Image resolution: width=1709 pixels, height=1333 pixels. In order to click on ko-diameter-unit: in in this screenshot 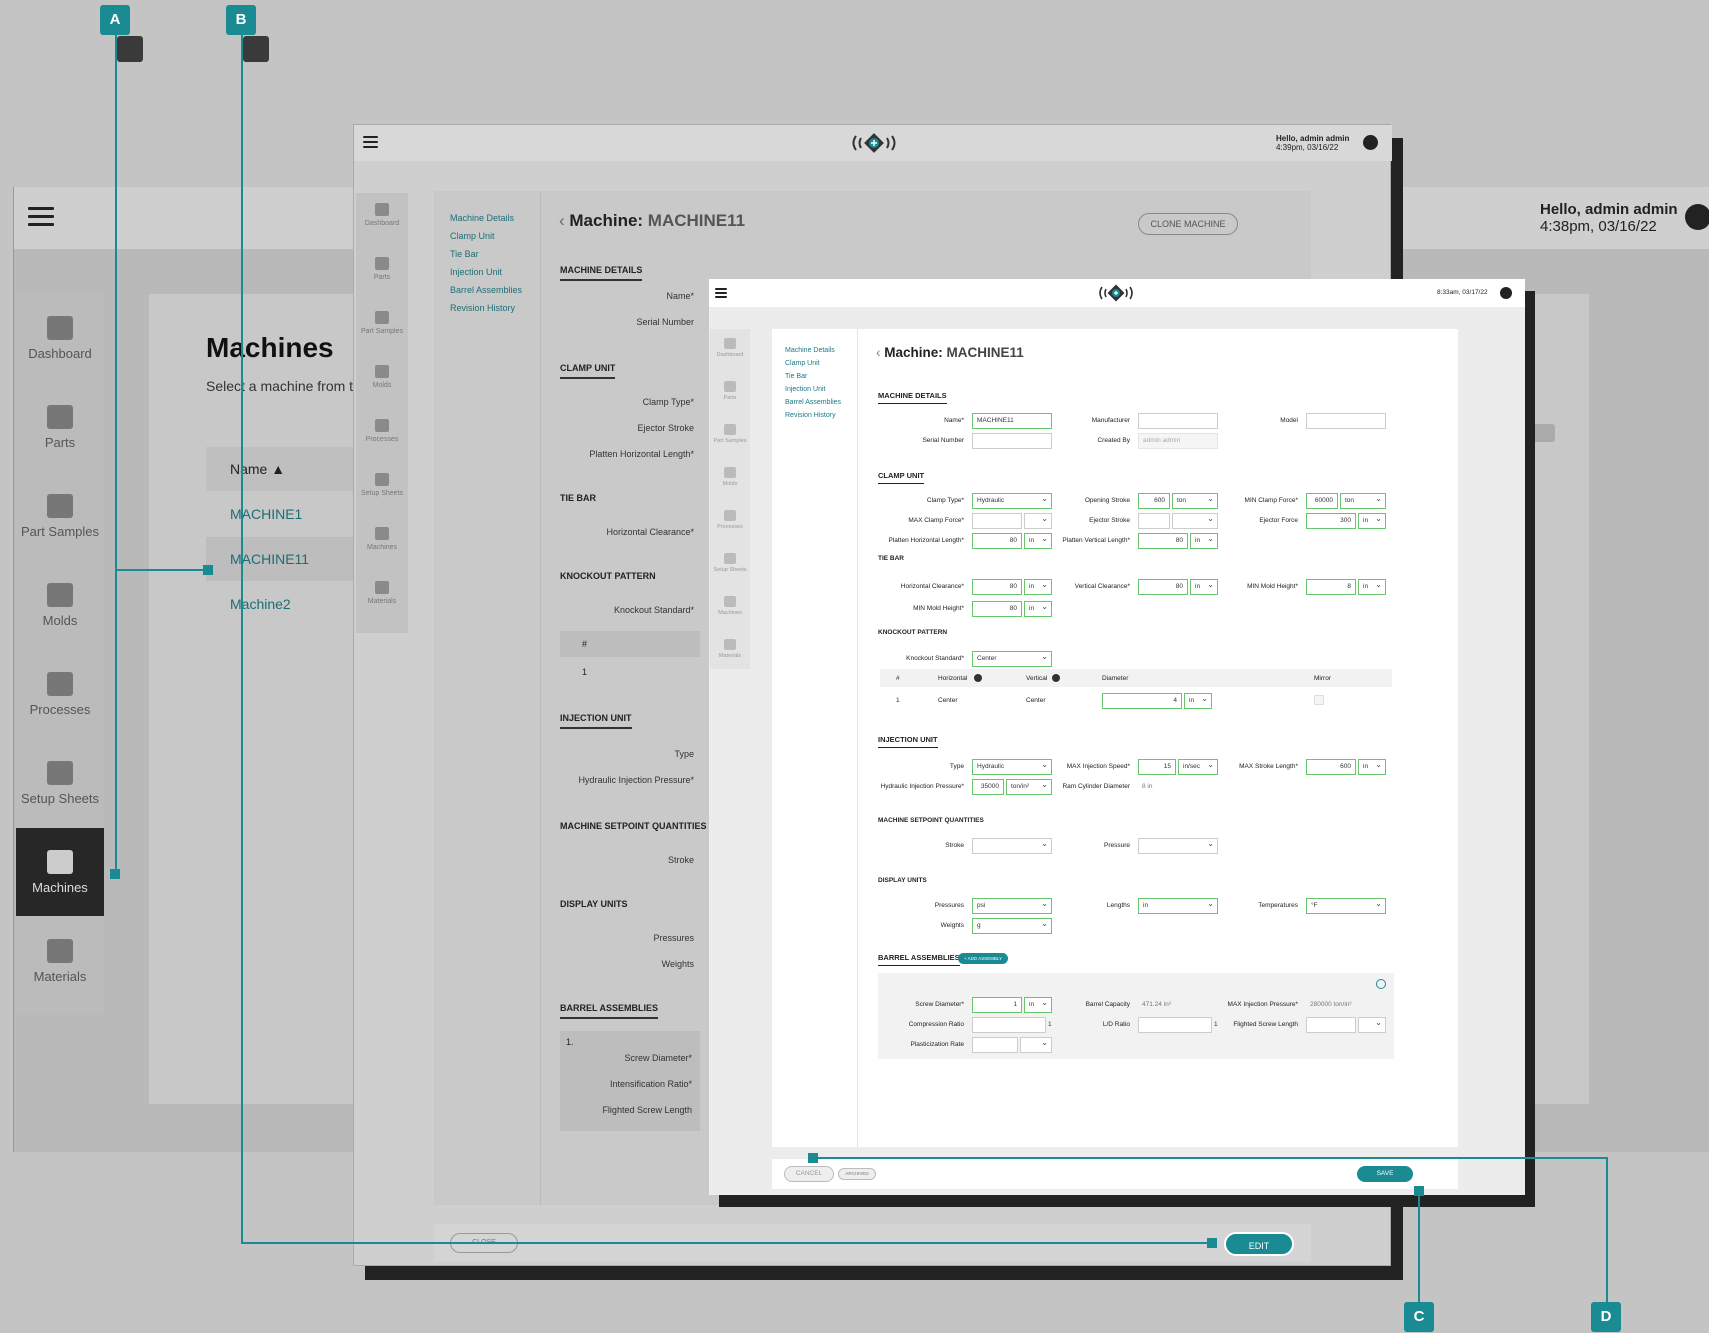, I will do `click(1198, 701)`.